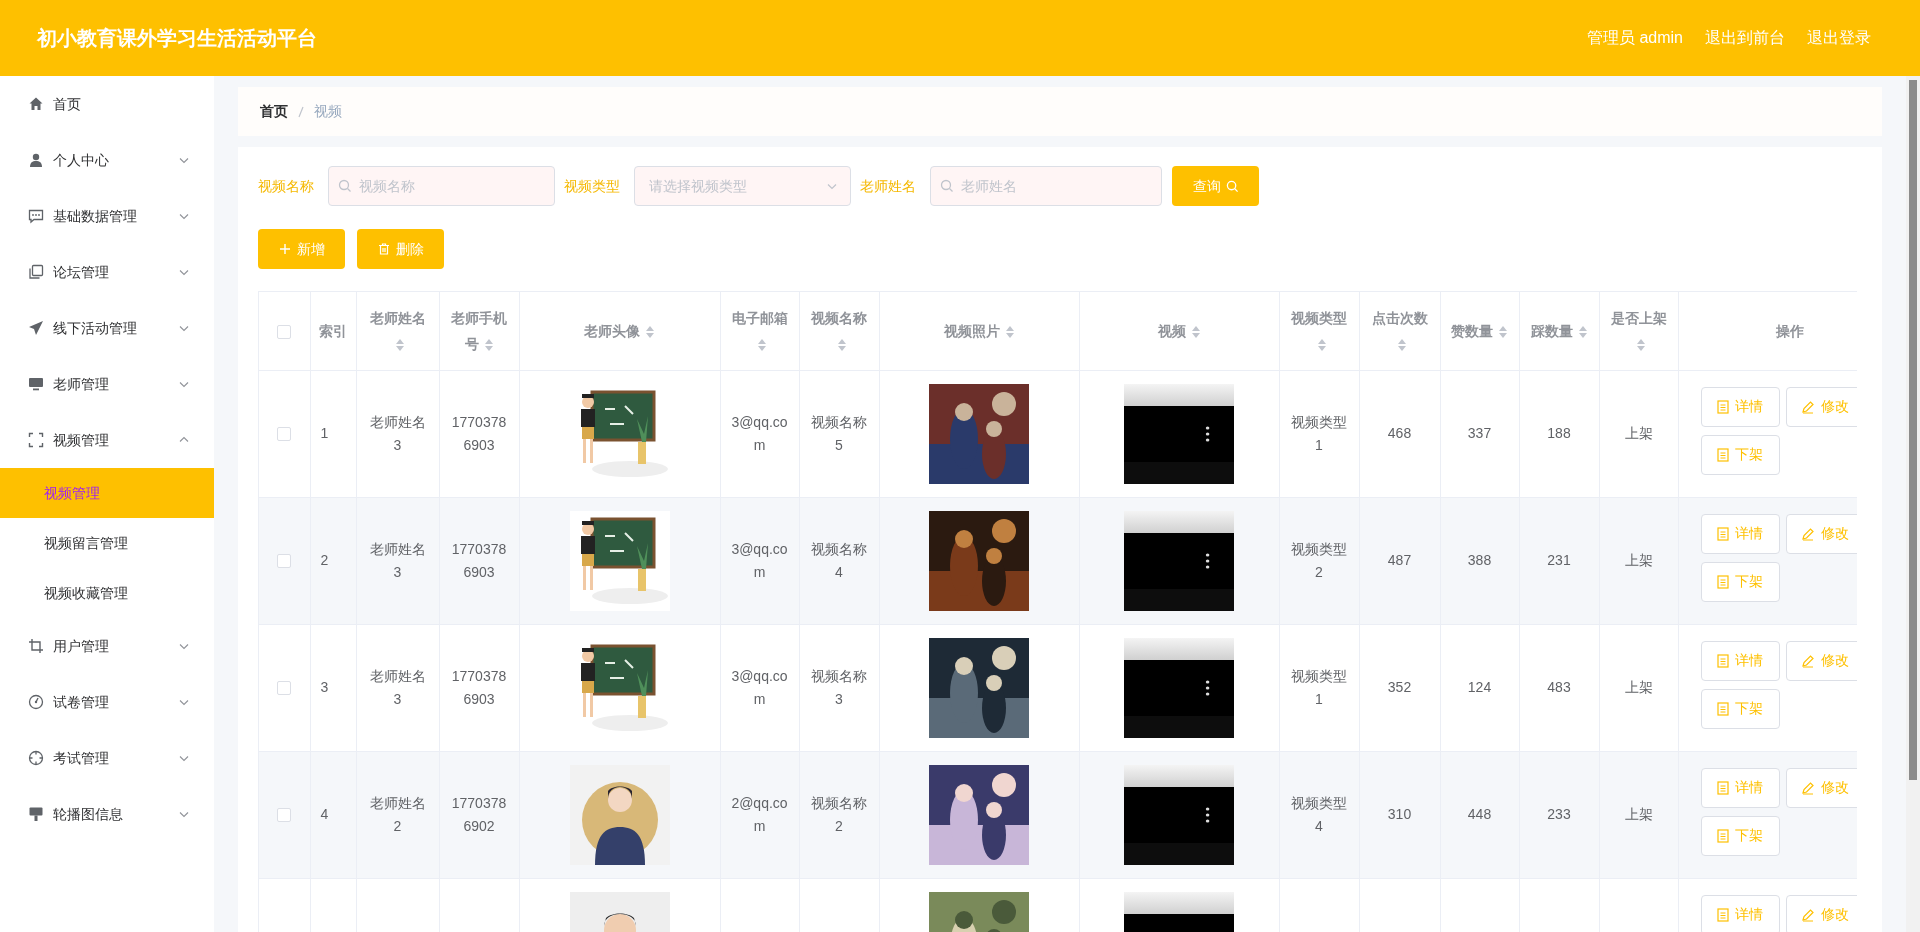 The height and width of the screenshot is (932, 1920). I want to click on monitor-icon, so click(36, 384).